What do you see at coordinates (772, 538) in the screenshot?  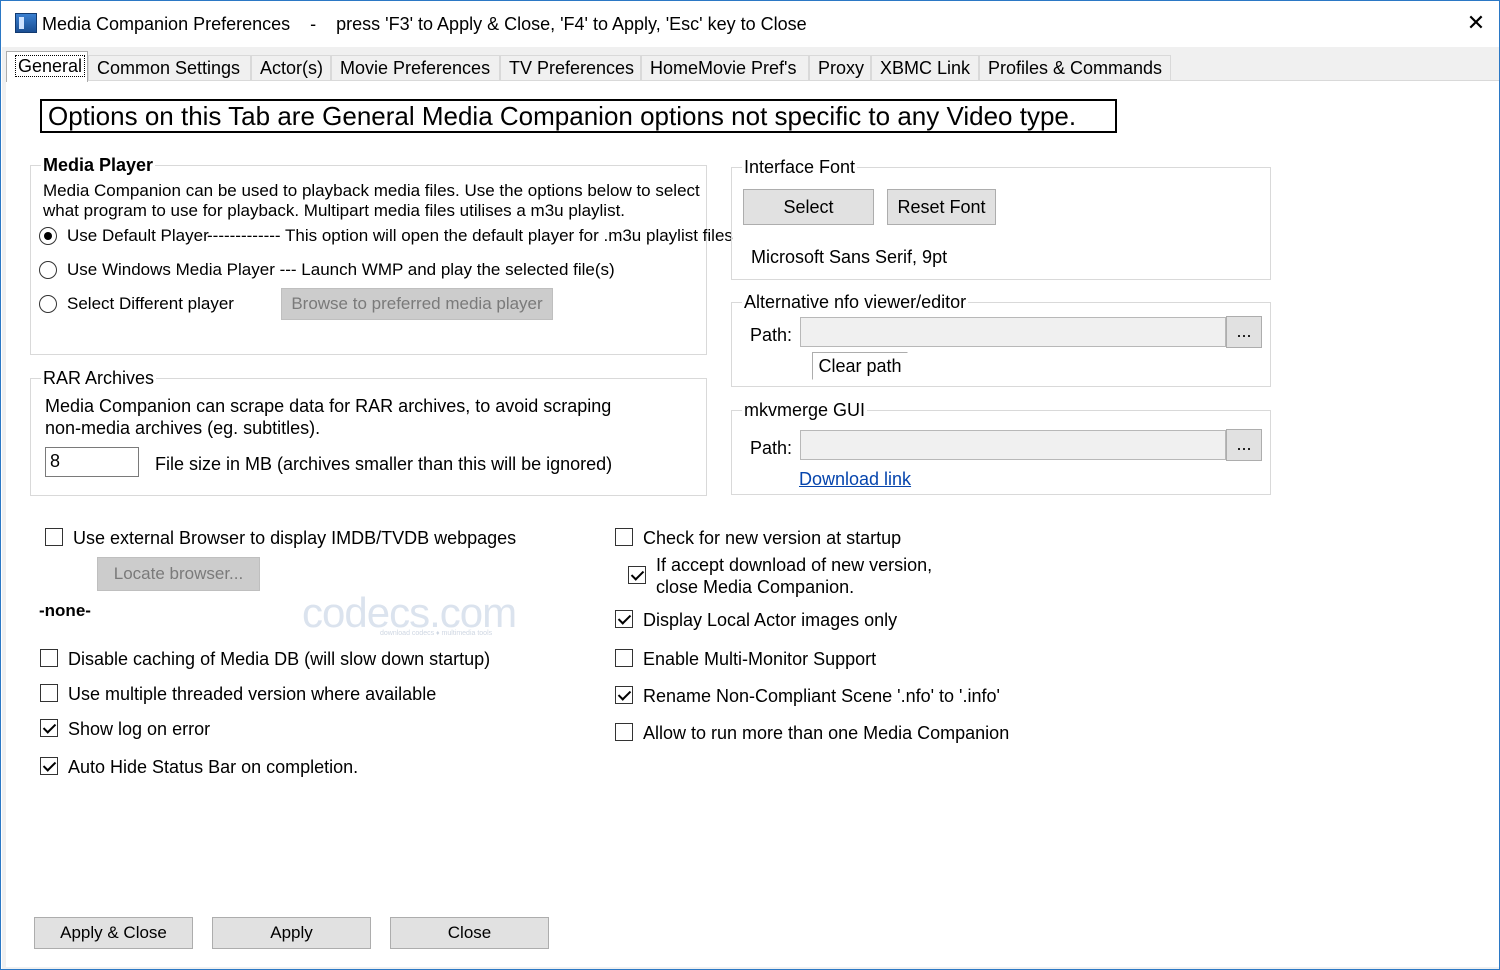 I see `check-version-label: Check for new version at startup` at bounding box center [772, 538].